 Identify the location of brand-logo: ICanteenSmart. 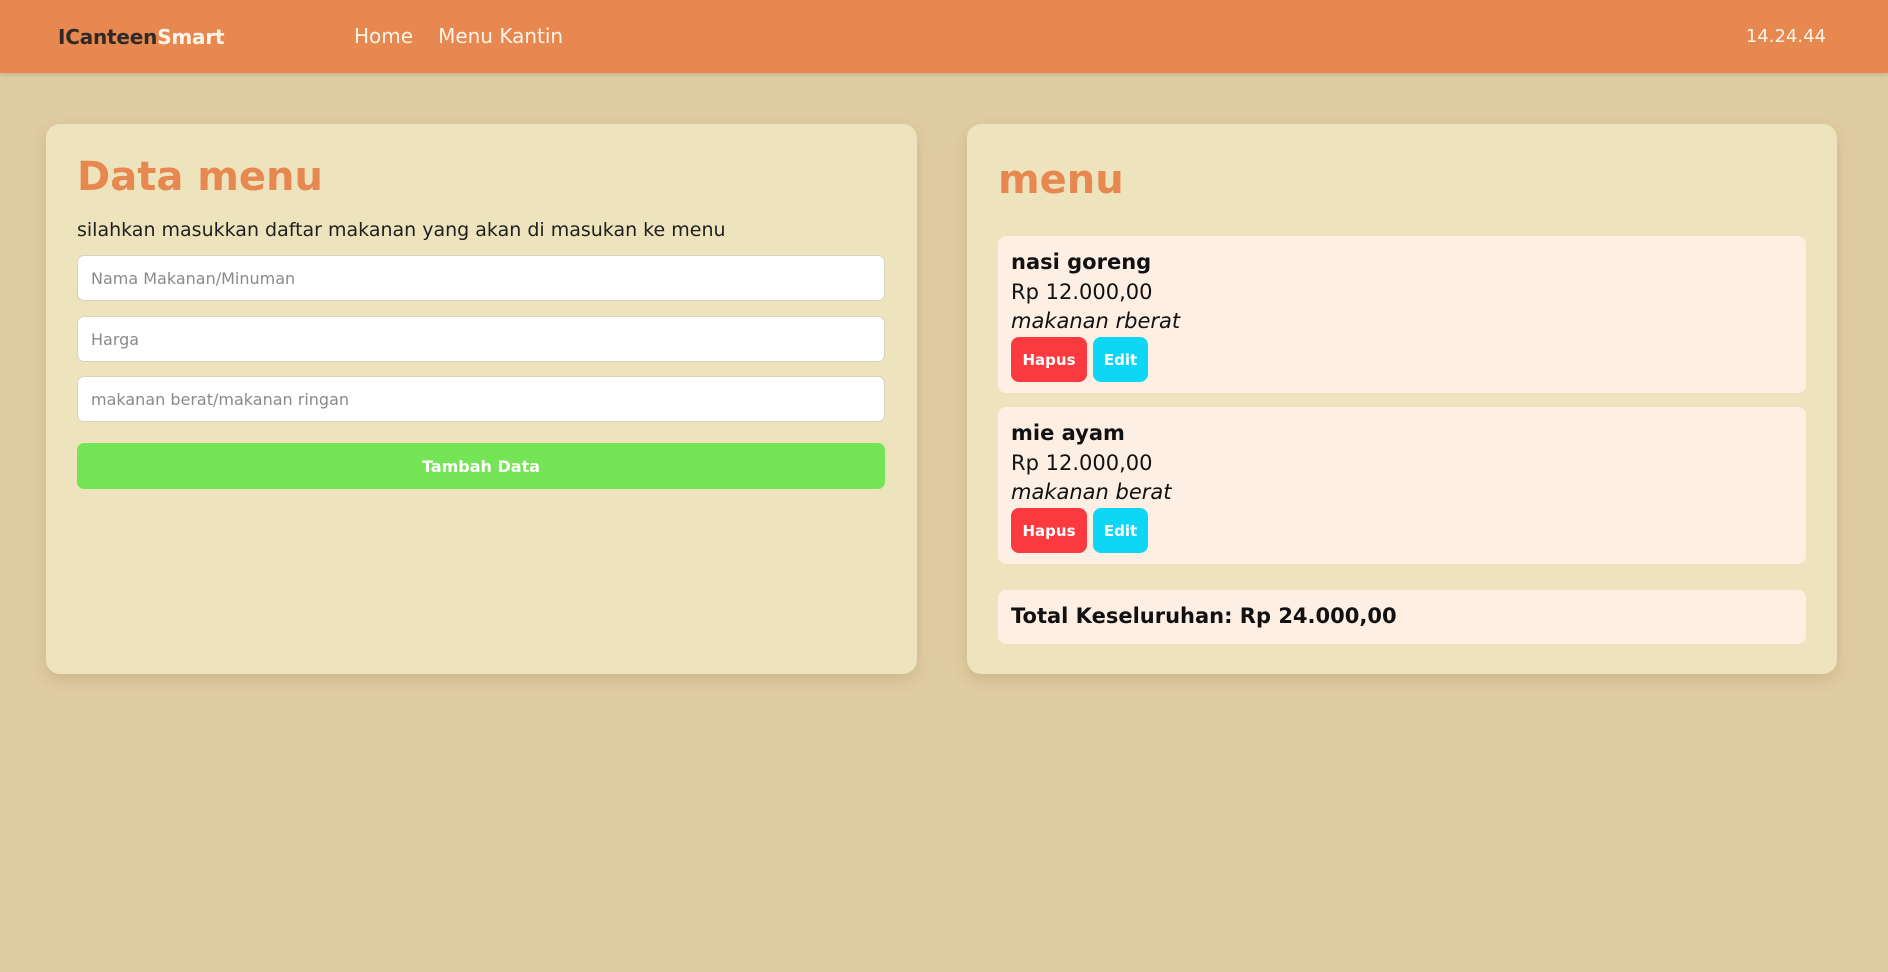
(141, 37).